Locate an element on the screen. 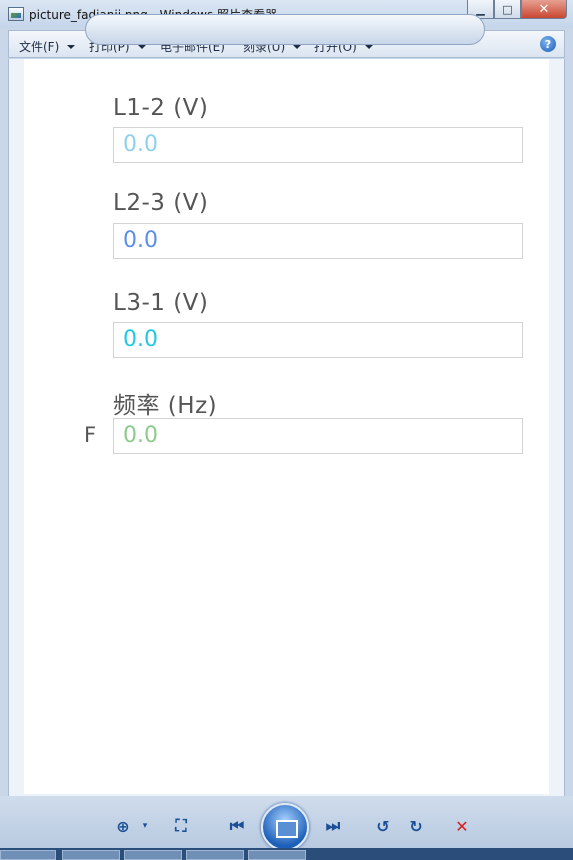  field-label-l3-1: L3-1 (V) is located at coordinates (161, 303).